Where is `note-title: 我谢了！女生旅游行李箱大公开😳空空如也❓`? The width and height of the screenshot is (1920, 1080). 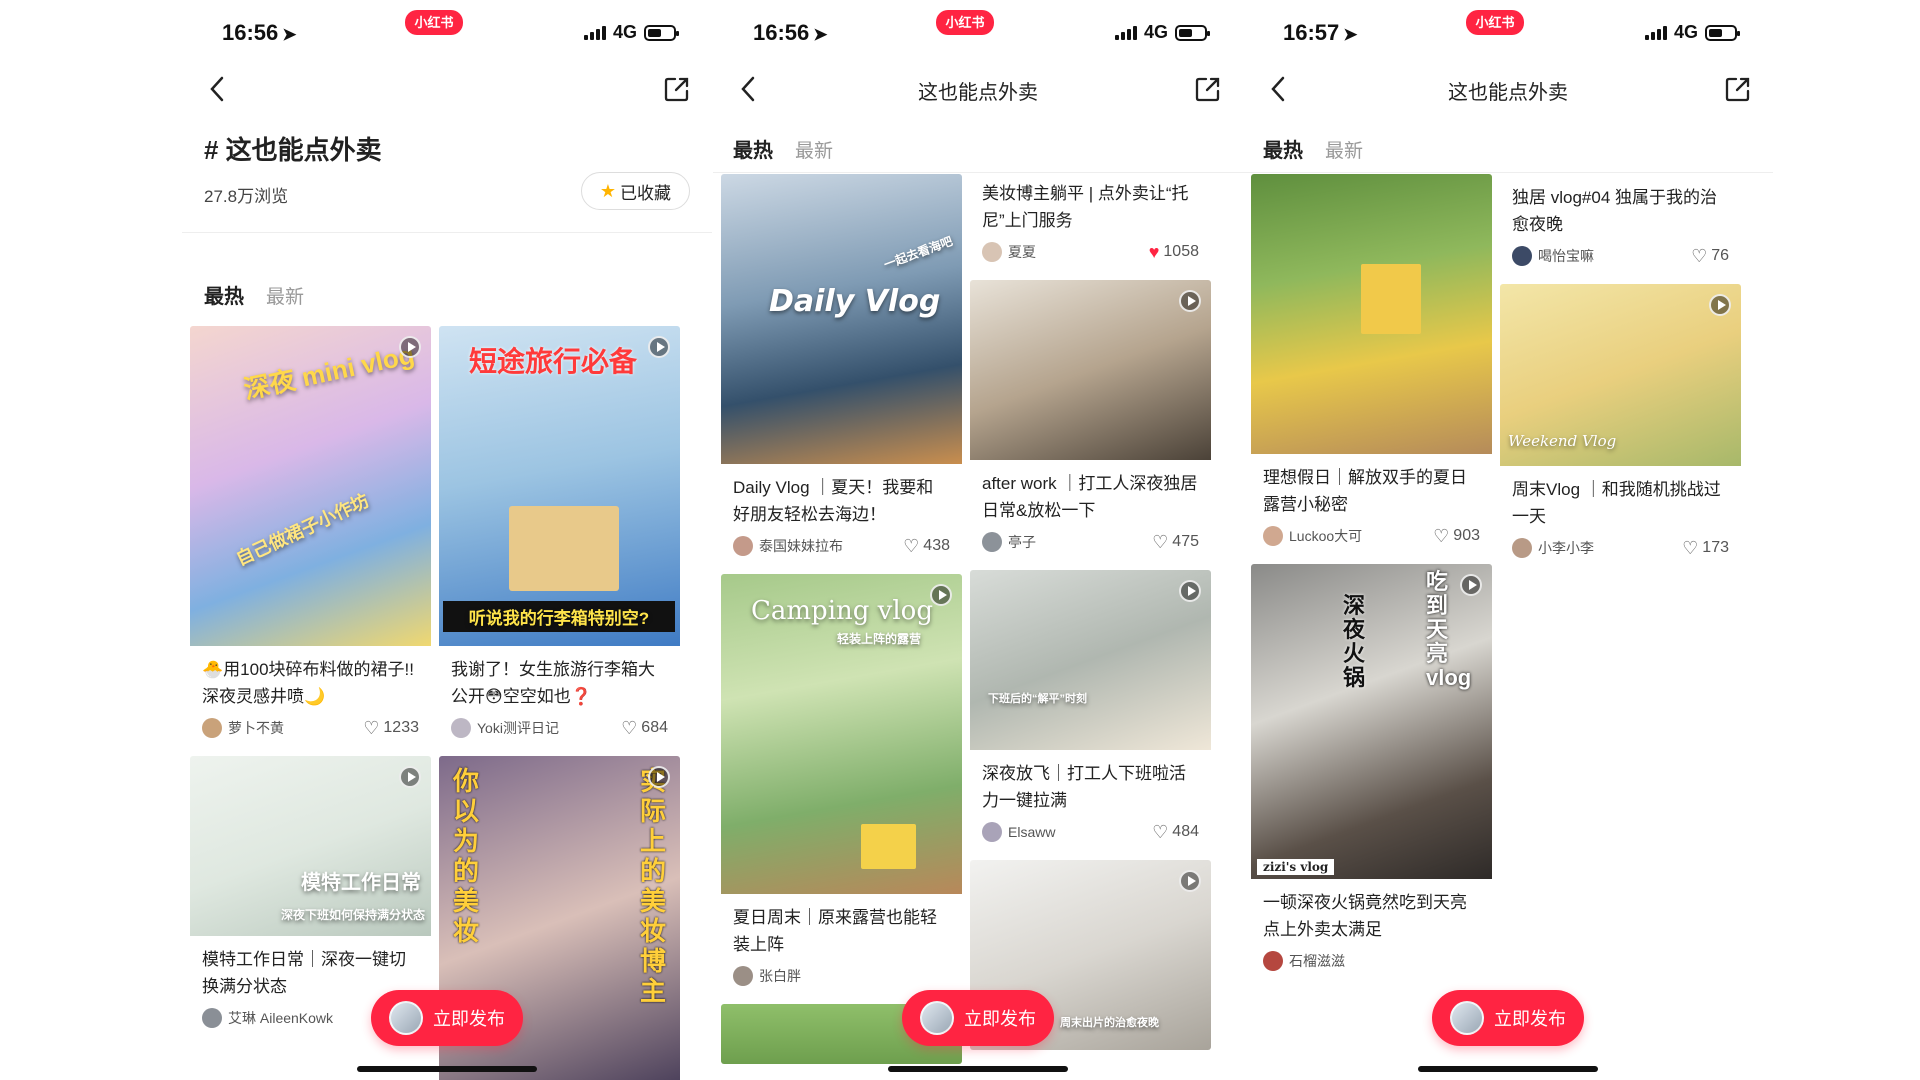 note-title: 我谢了！女生旅游行李箱大公开😳空空如也❓ is located at coordinates (553, 683).